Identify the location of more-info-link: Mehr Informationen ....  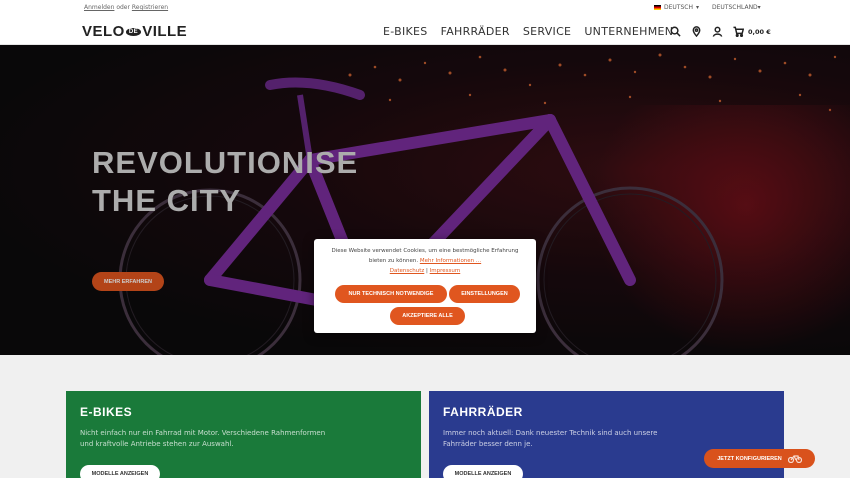
(450, 261).